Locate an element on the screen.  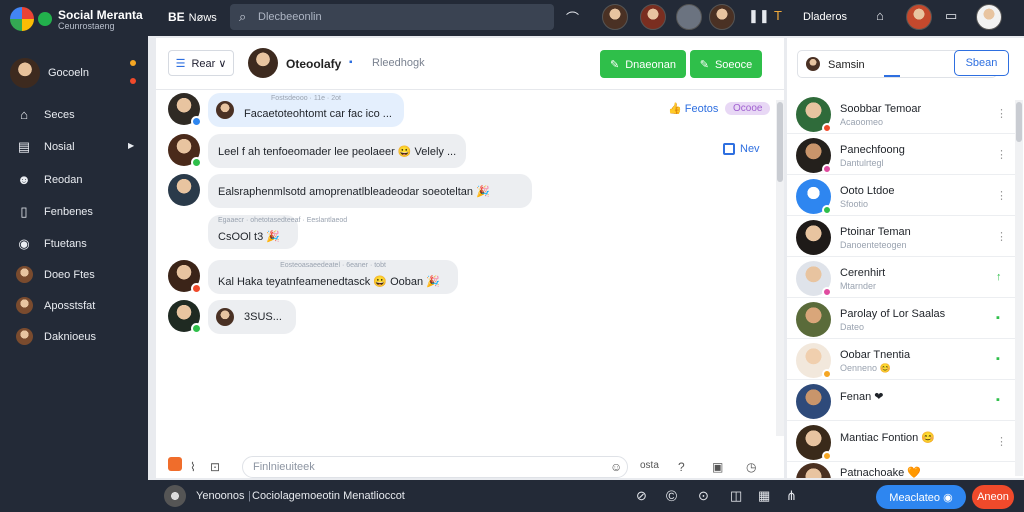
mic-icon: ⊙ is located at coordinates (703, 496).